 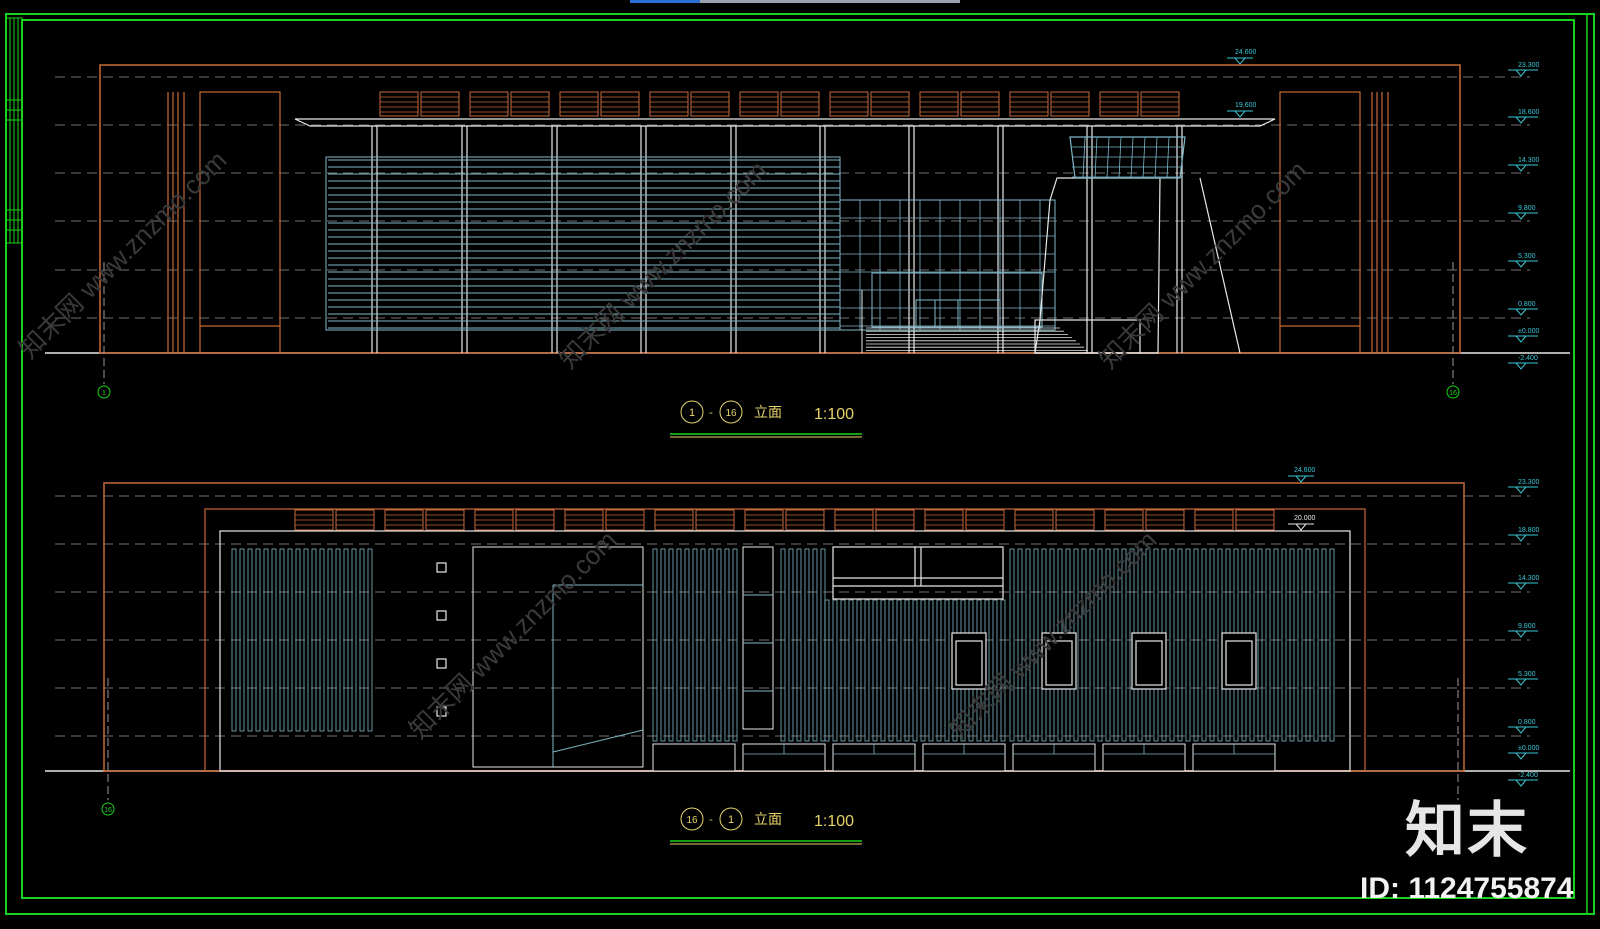 What do you see at coordinates (768, 413) in the screenshot?
I see `title-text: 立面` at bounding box center [768, 413].